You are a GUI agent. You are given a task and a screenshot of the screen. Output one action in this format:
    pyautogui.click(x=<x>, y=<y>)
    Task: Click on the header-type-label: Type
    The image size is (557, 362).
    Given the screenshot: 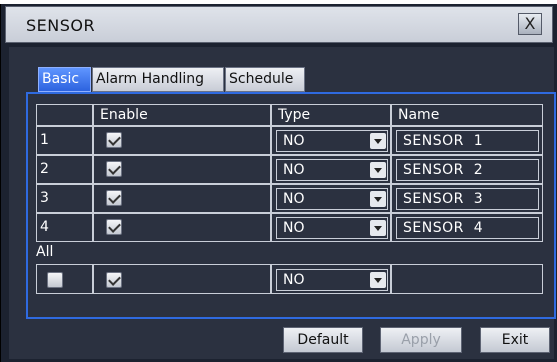 What is the action you would take?
    pyautogui.click(x=294, y=115)
    